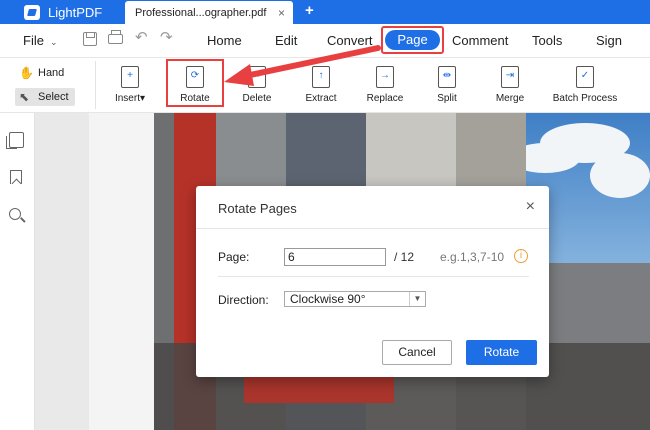  I want to click on document-tab: Professional...ographer.pdf ×, so click(209, 12).